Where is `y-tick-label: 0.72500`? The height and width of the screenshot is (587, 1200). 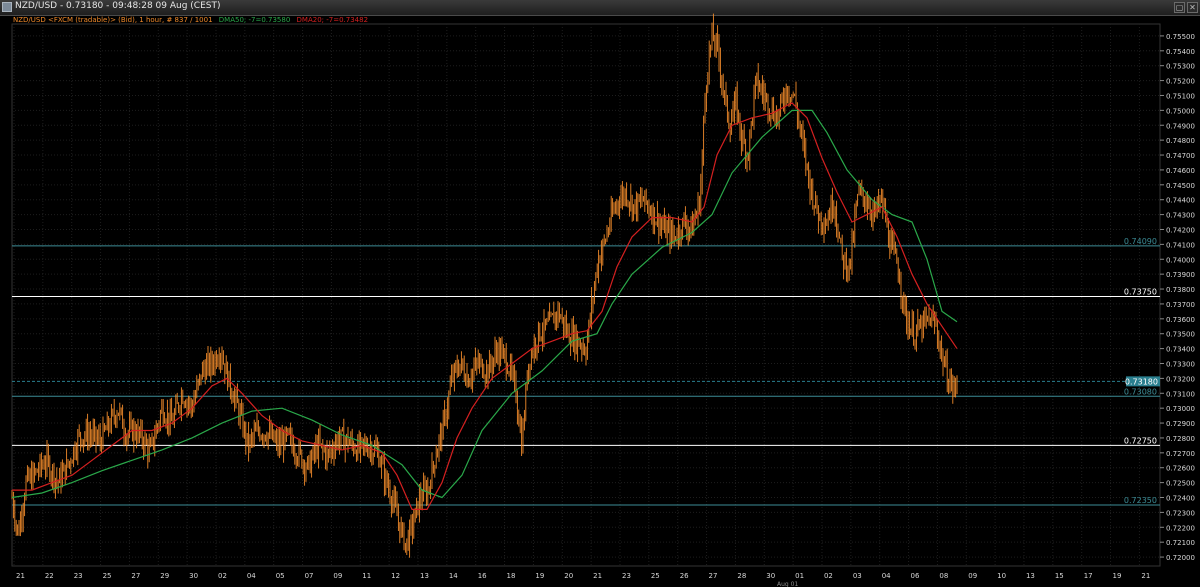 y-tick-label: 0.72500 is located at coordinates (1180, 484).